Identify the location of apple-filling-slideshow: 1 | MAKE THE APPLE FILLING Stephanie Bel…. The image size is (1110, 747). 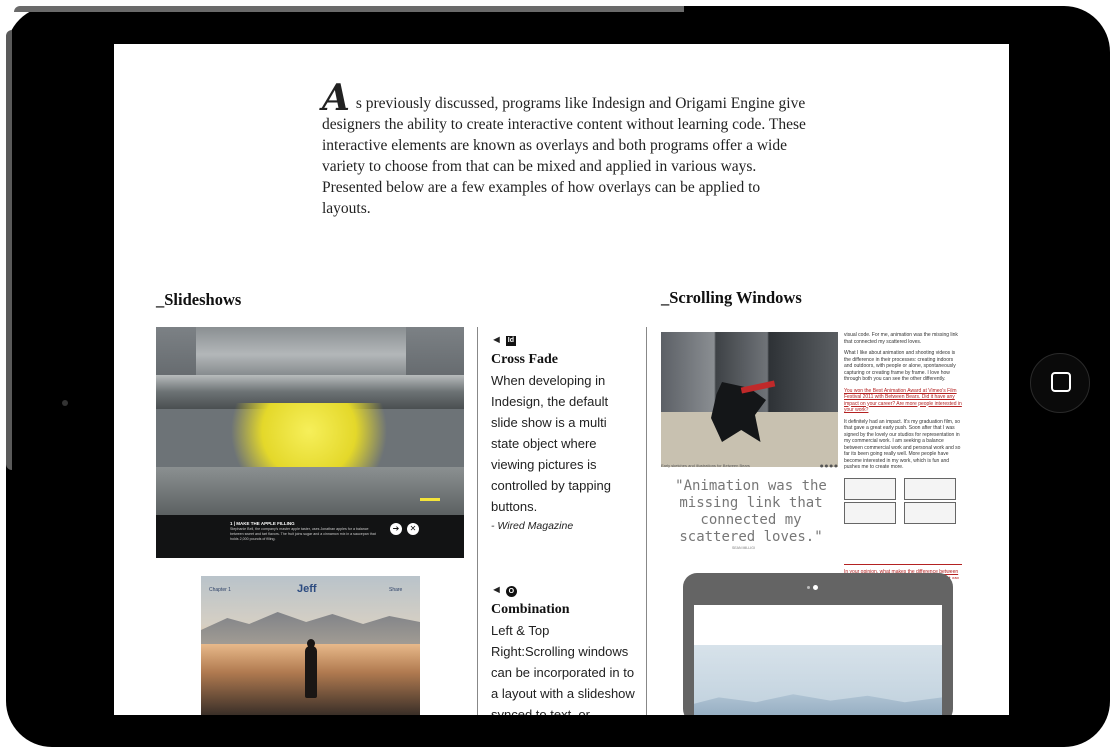
(310, 442).